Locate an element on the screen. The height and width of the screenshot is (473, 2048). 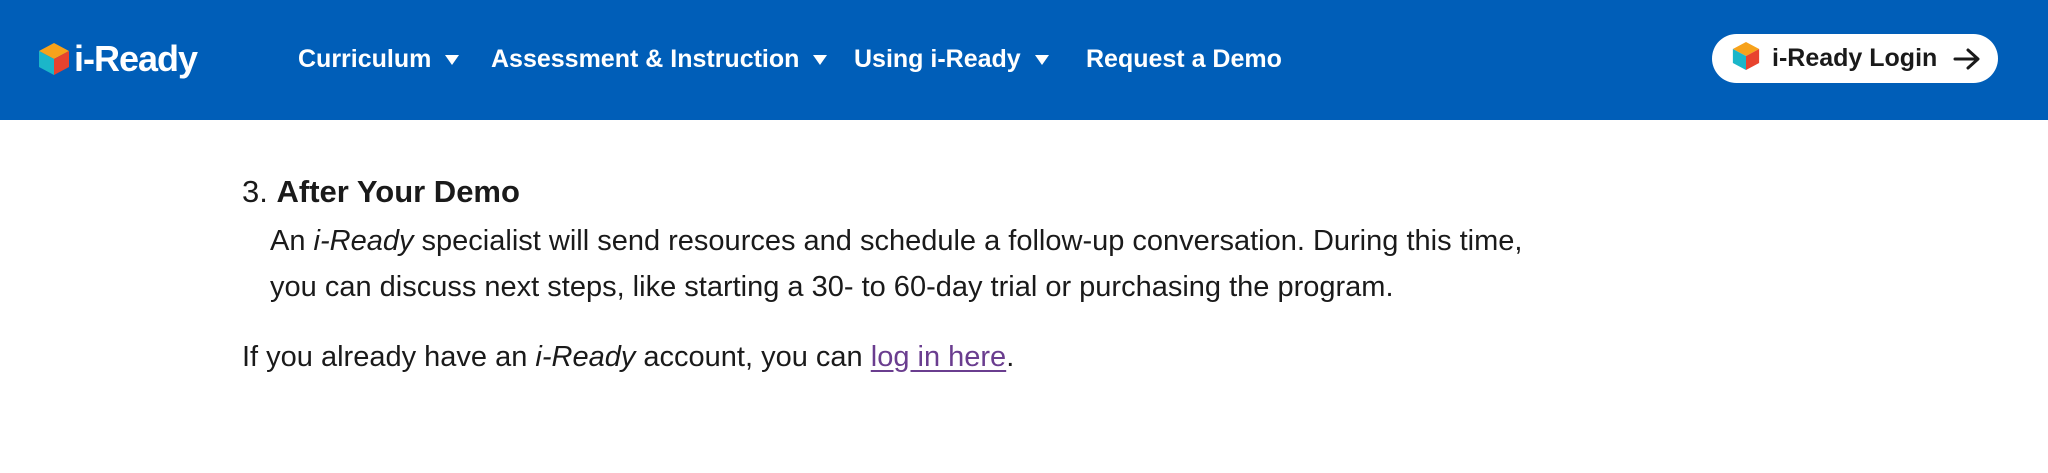
nav-assessment-instruction: Assessment & Instruction is located at coordinates (659, 59).